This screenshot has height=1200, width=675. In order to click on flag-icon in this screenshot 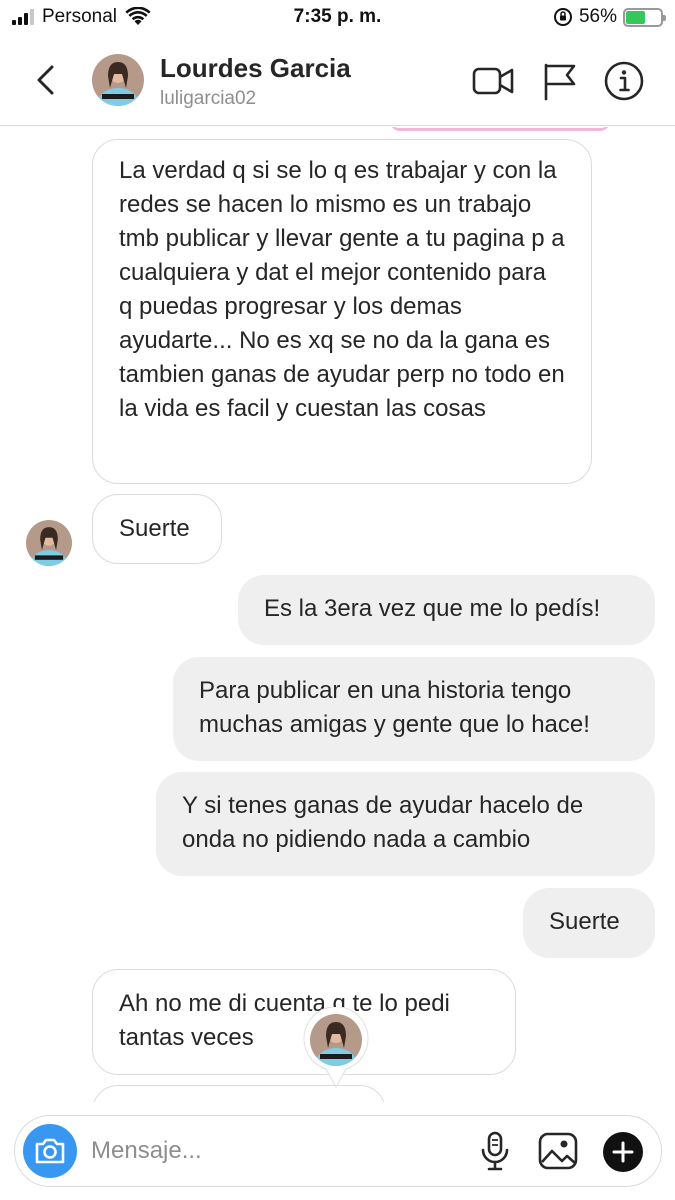, I will do `click(561, 81)`.